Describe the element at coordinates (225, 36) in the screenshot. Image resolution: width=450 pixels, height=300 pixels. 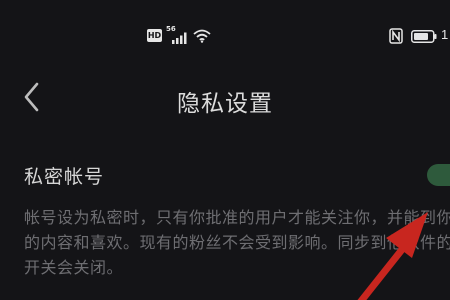
I see `status-bar: HD 56 1` at that location.